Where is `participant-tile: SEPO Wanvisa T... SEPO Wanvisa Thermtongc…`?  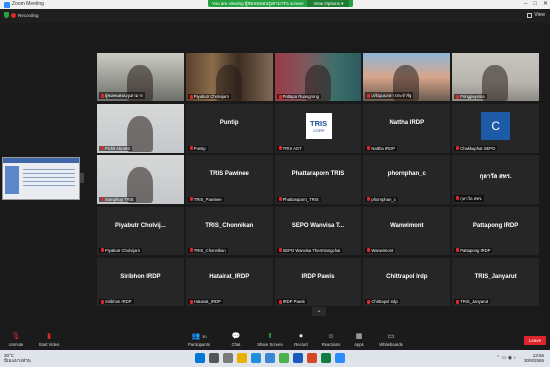
participant-tile: SEPO Wanvisa T... SEPO Wanvisa Thermtongc… is located at coordinates (318, 230).